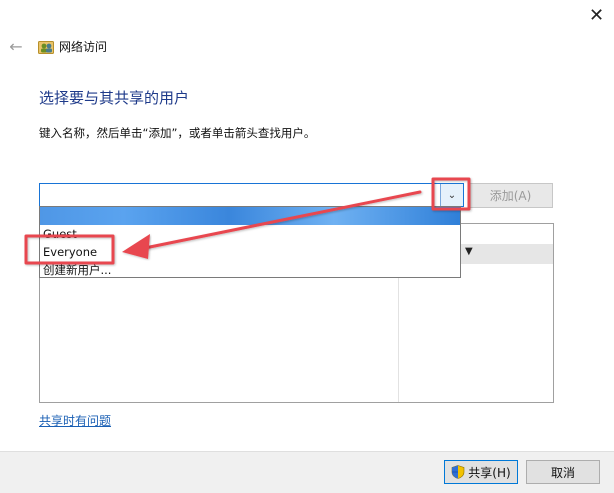 This screenshot has height=493, width=614. What do you see at coordinates (177, 133) in the screenshot?
I see `instruction-text: 键入名称，然后单击“添加”，或者单击箭头查找用户。` at bounding box center [177, 133].